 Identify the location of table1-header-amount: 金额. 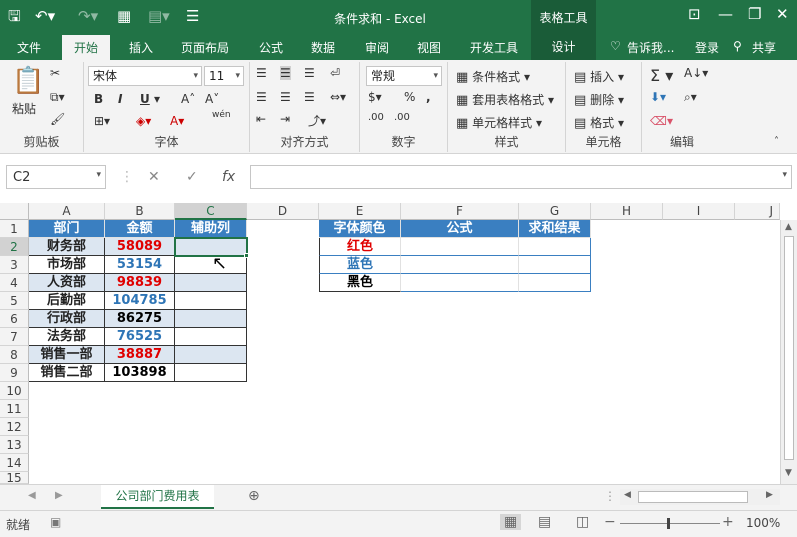
(140, 229).